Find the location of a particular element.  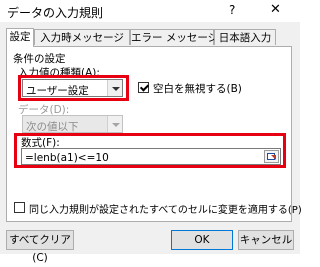

ignore-blank-label: 空白を無視する(B) is located at coordinates (197, 89).